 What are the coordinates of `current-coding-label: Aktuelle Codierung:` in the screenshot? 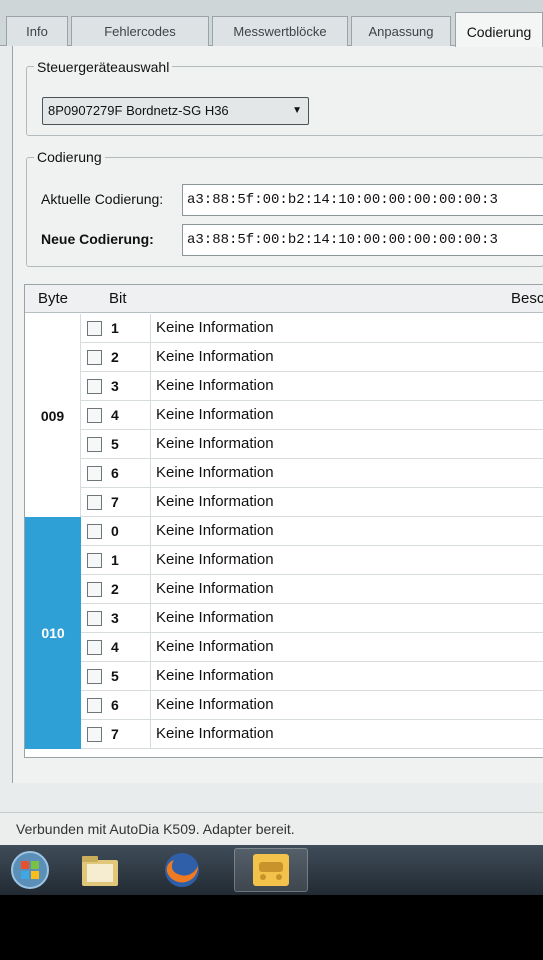 It's located at (102, 199).